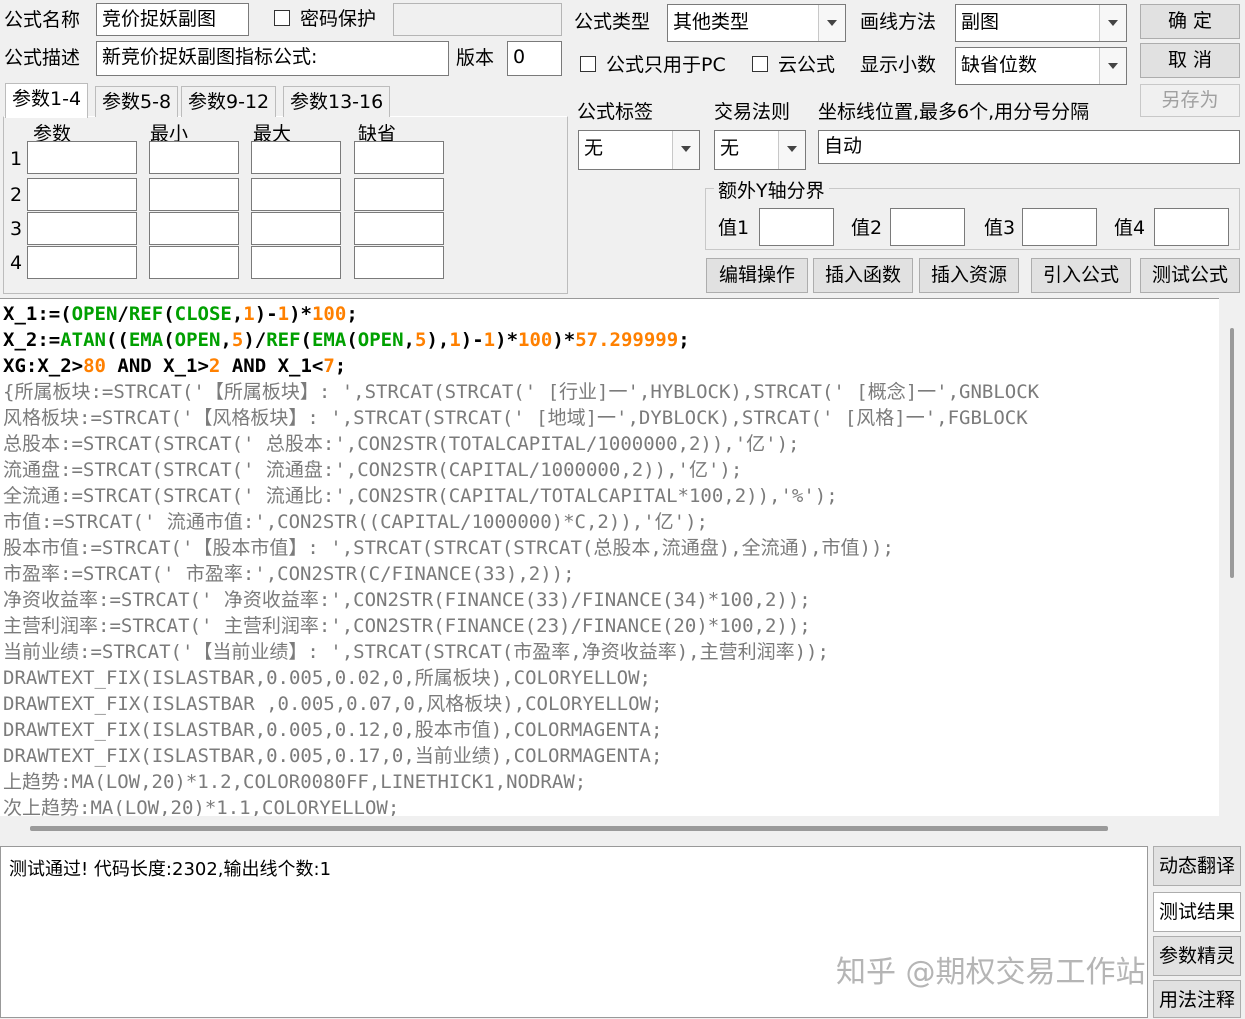 The image size is (1245, 1019). What do you see at coordinates (194, 228) in the screenshot?
I see `param3-min-input` at bounding box center [194, 228].